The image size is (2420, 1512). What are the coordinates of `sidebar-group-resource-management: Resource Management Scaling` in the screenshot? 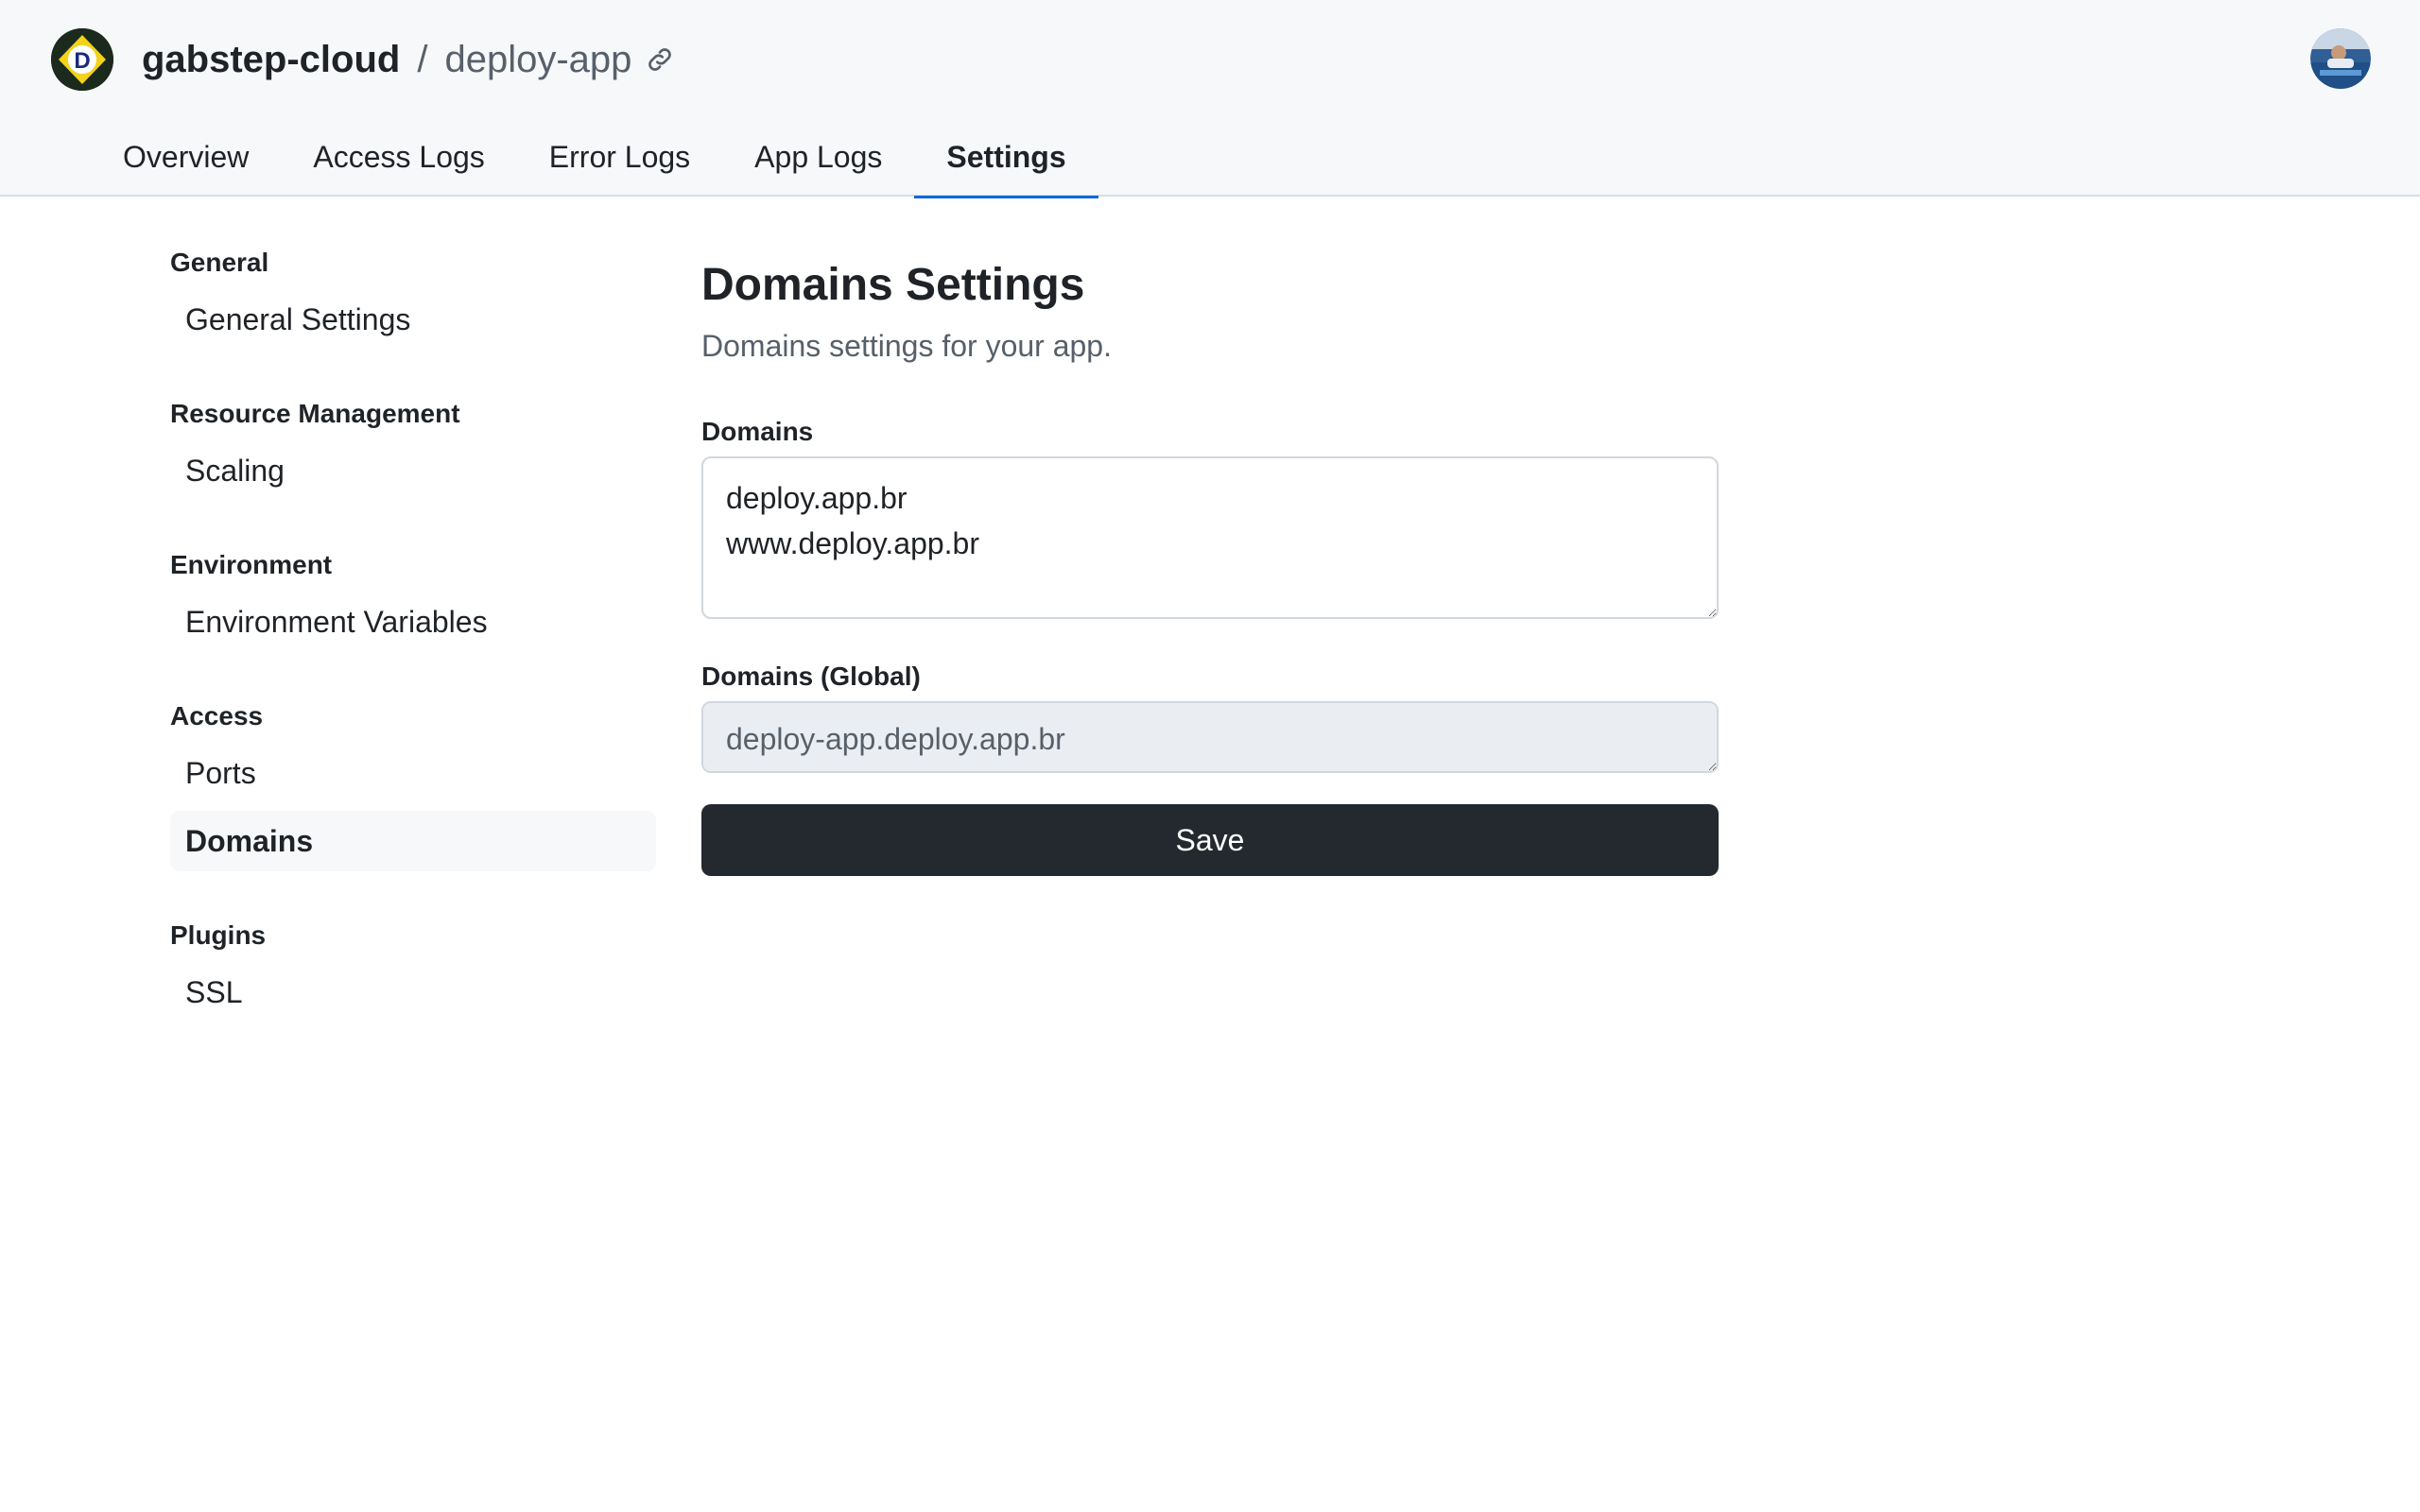 It's located at (413, 448).